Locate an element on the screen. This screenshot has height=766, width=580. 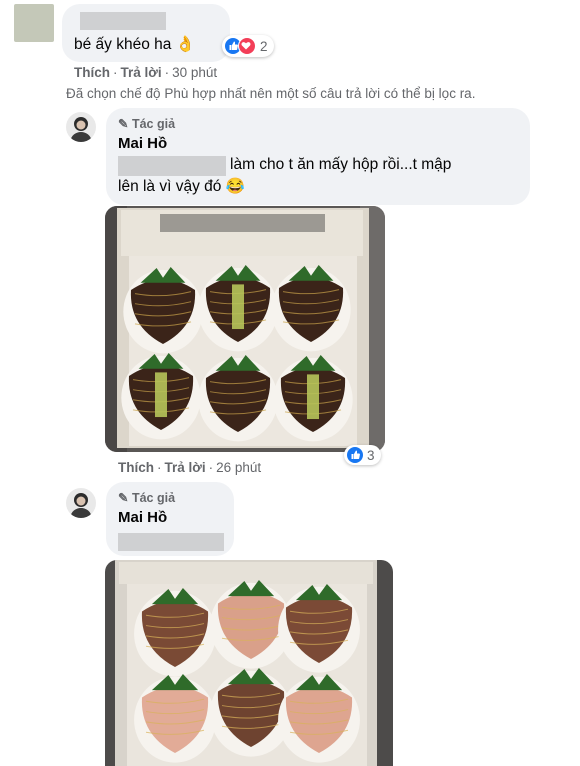
commenter-name-redacted is located at coordinates (123, 21).